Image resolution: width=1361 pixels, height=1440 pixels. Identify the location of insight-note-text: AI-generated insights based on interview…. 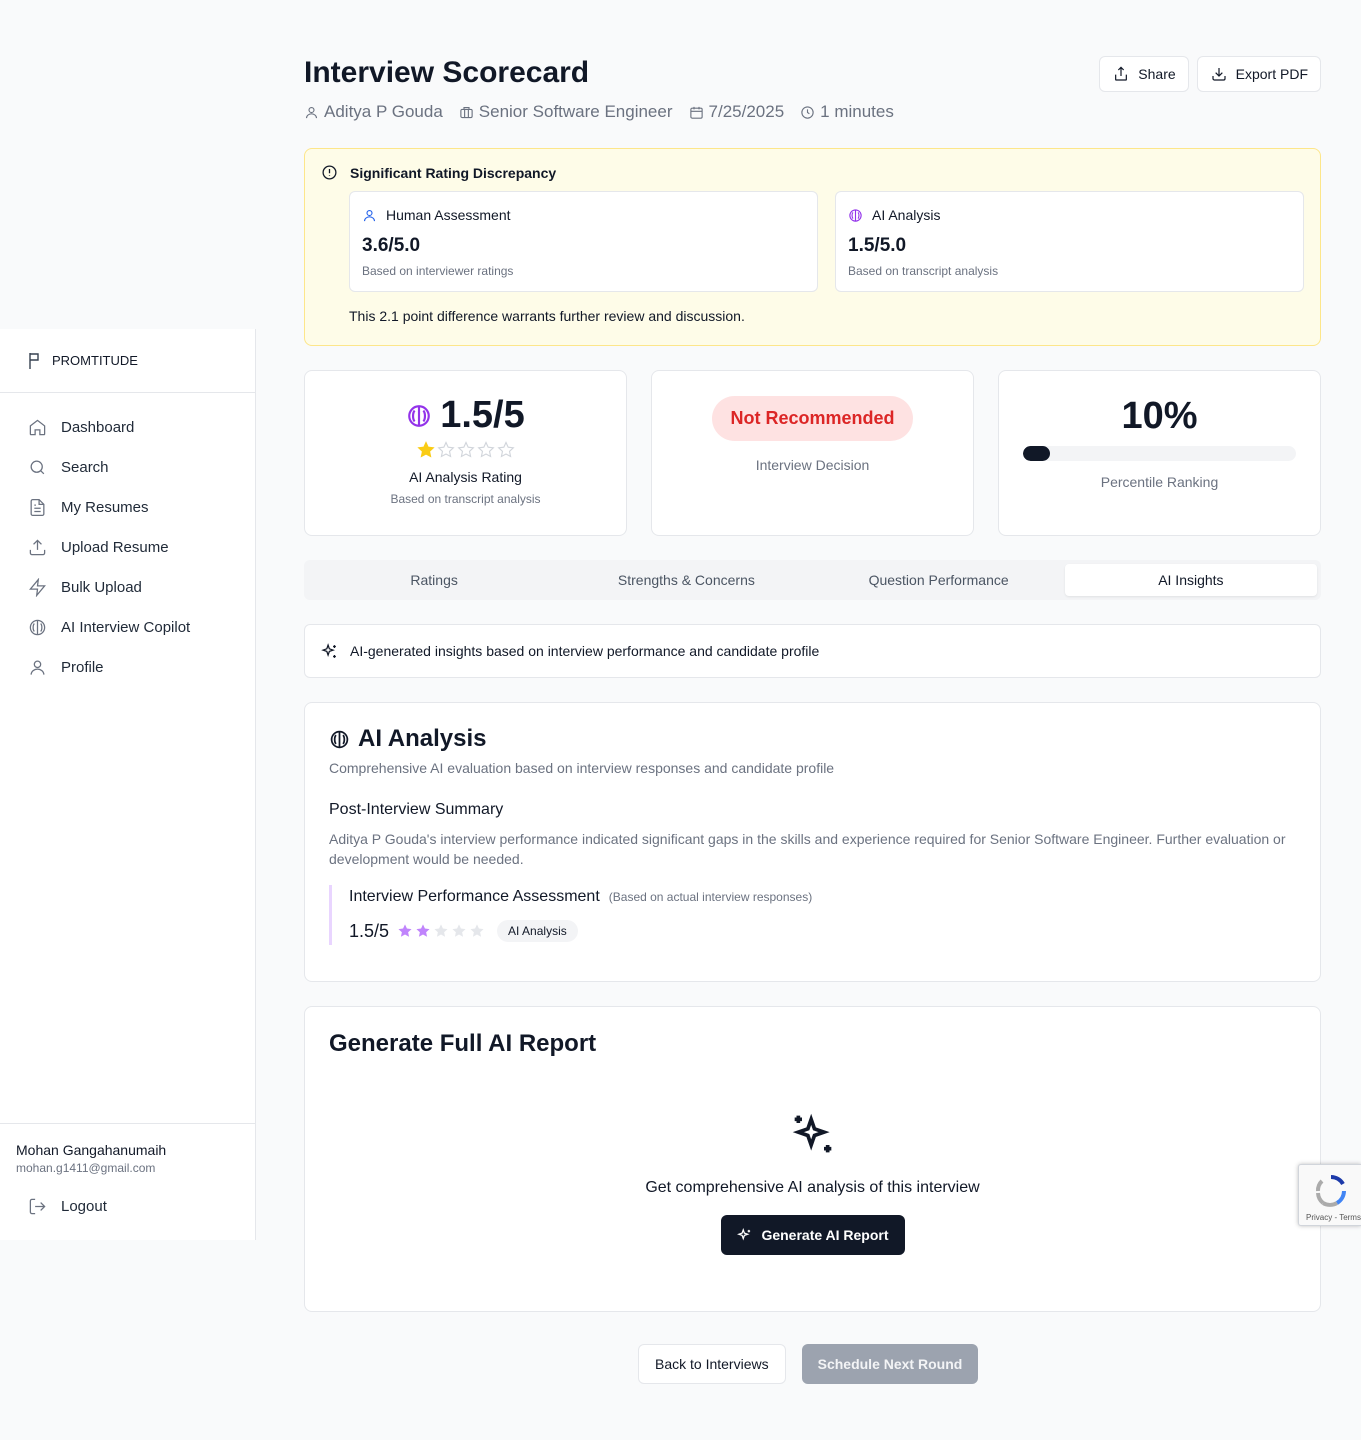
(585, 651).